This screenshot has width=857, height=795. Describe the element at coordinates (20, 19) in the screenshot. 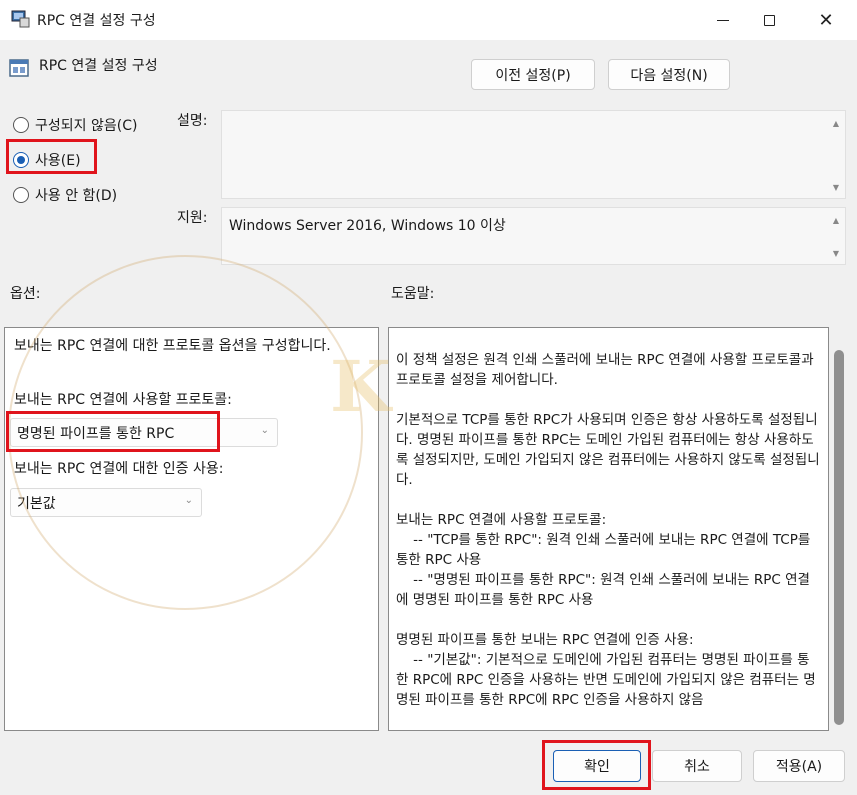

I see `policy-window-icon` at that location.